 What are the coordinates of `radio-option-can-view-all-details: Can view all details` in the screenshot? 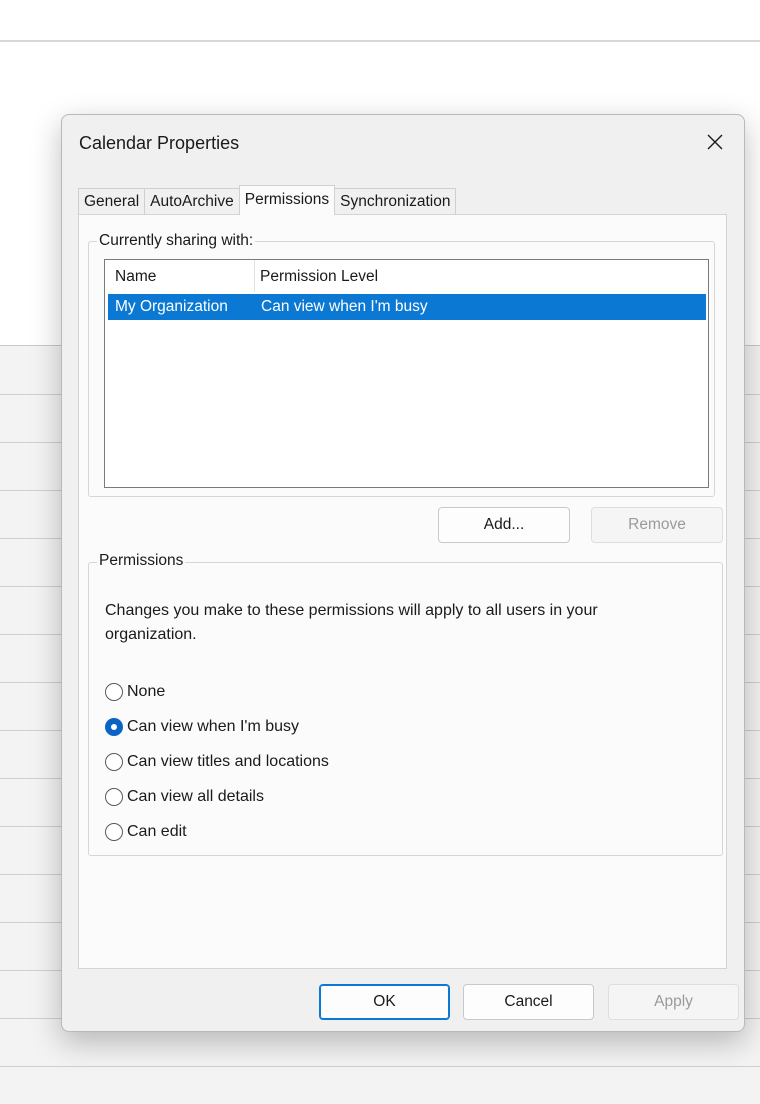 It's located at (184, 797).